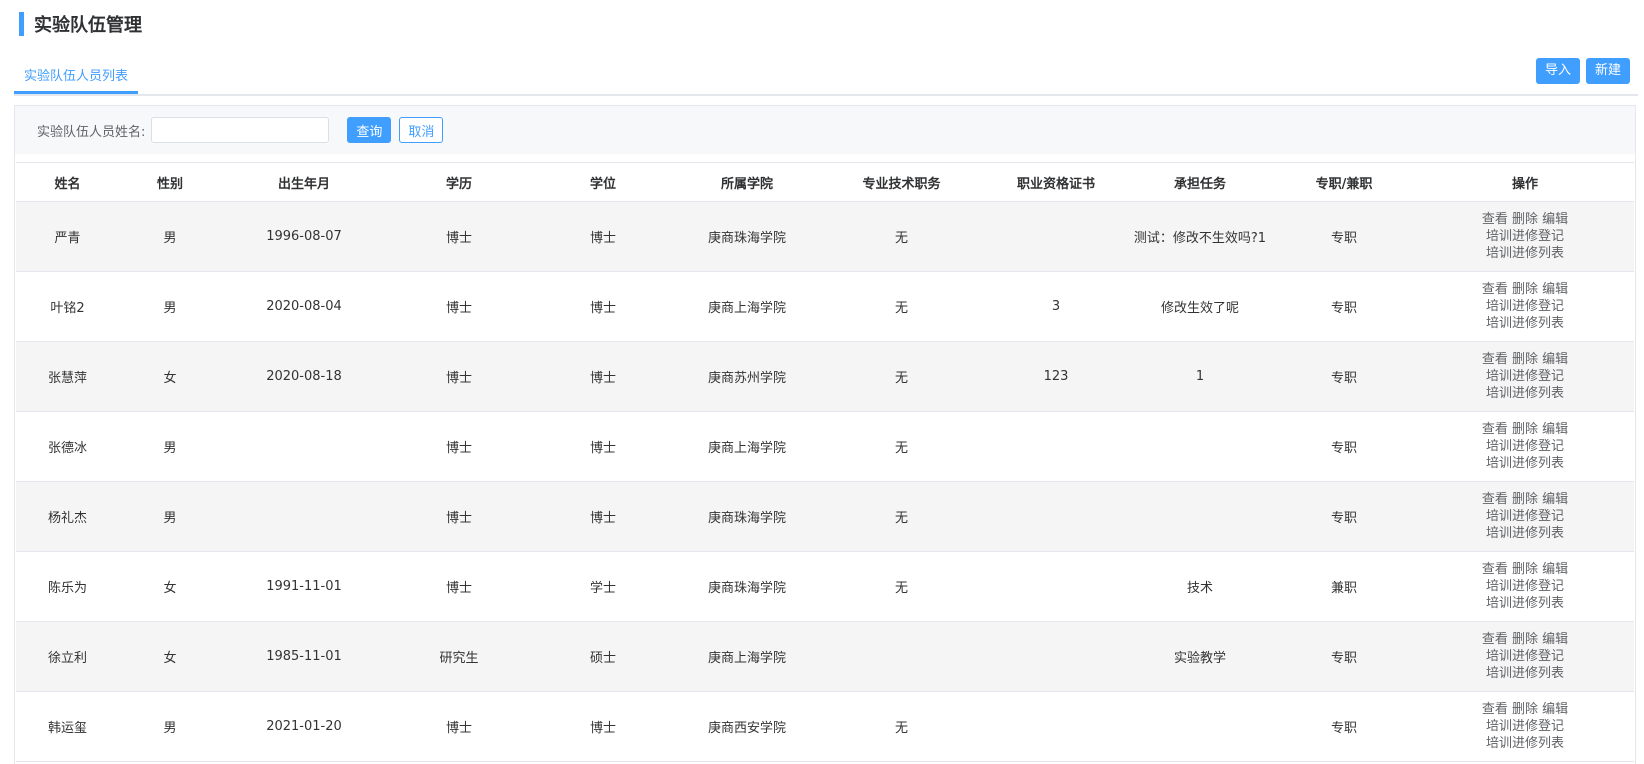 Image resolution: width=1644 pixels, height=764 pixels. Describe the element at coordinates (747, 182) in the screenshot. I see `column-header: 所属学院` at that location.